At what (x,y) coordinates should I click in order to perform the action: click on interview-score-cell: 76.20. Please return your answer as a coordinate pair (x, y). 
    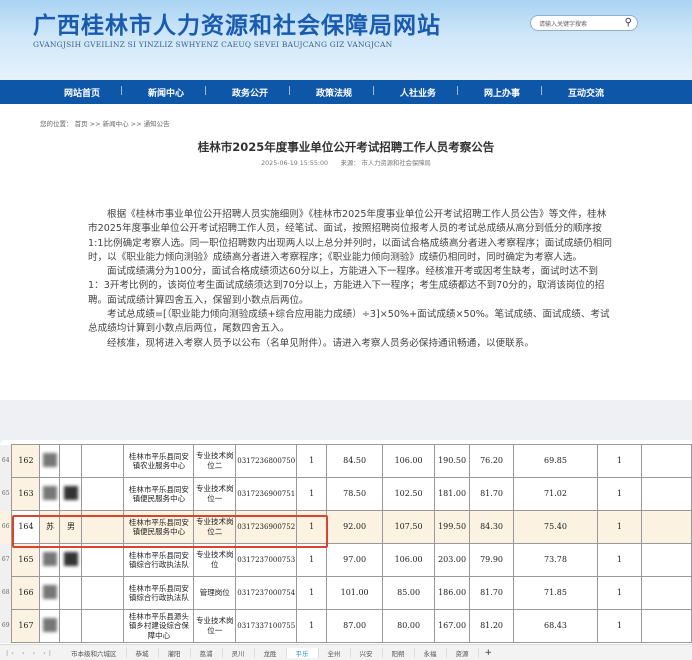
    Looking at the image, I should click on (492, 461).